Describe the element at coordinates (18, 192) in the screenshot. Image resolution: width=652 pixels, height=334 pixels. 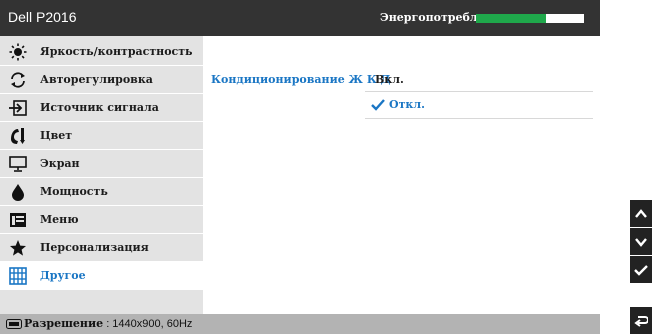
I see `power-icon` at that location.